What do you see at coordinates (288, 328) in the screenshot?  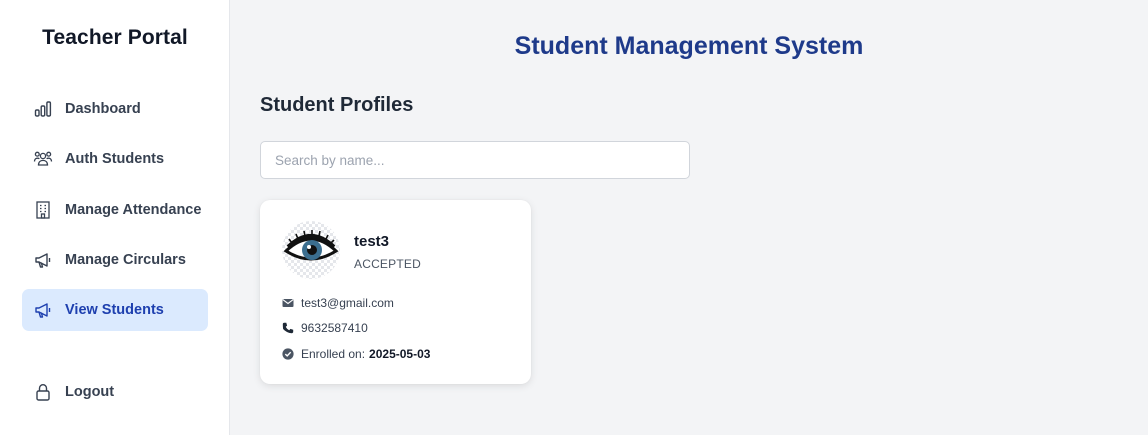 I see `phone-icon` at bounding box center [288, 328].